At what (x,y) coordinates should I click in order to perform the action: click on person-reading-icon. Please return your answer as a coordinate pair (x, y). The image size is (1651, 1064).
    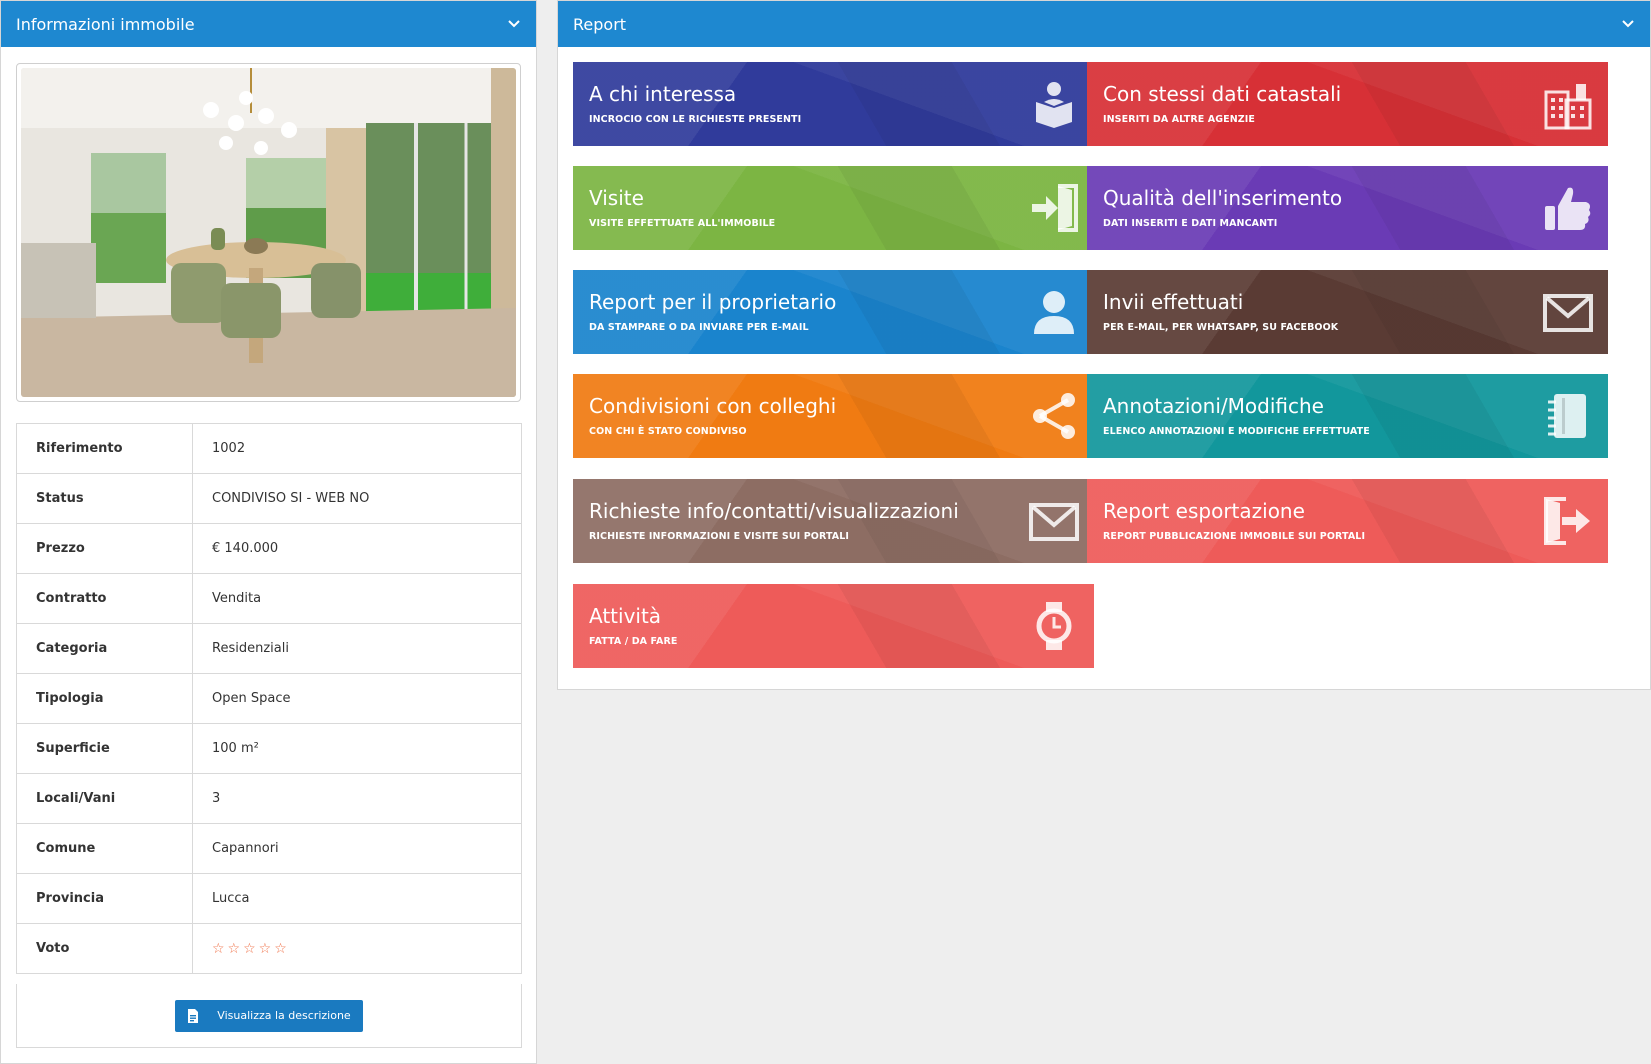
    Looking at the image, I should click on (1054, 104).